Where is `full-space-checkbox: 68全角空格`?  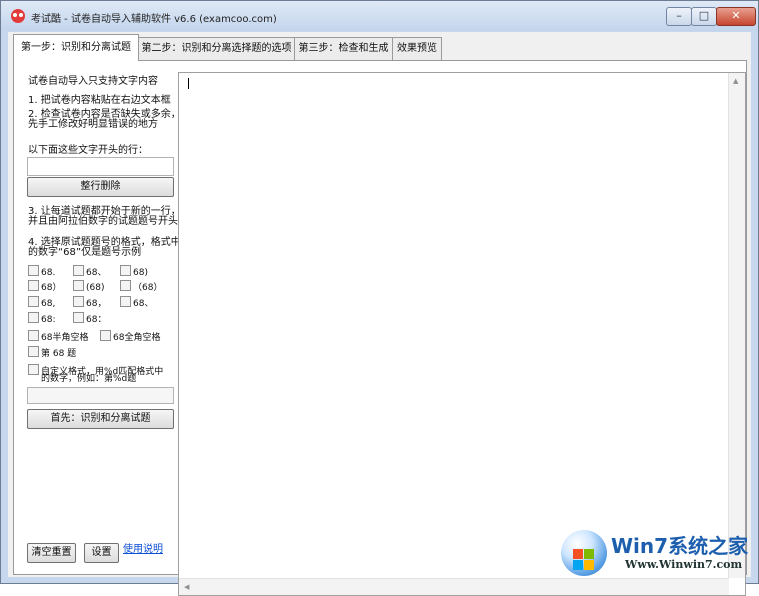
full-space-checkbox: 68全角空格 is located at coordinates (130, 336).